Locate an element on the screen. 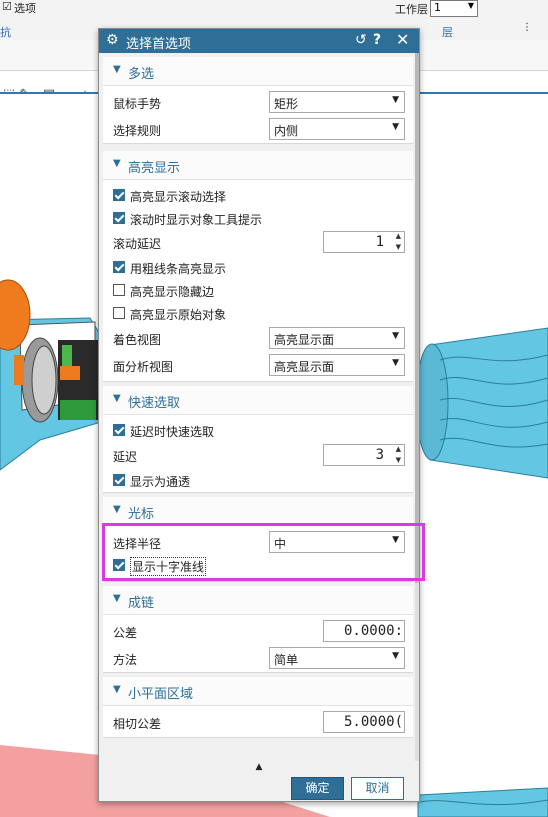 This screenshot has height=817, width=548. section-title: 光标 is located at coordinates (141, 514).